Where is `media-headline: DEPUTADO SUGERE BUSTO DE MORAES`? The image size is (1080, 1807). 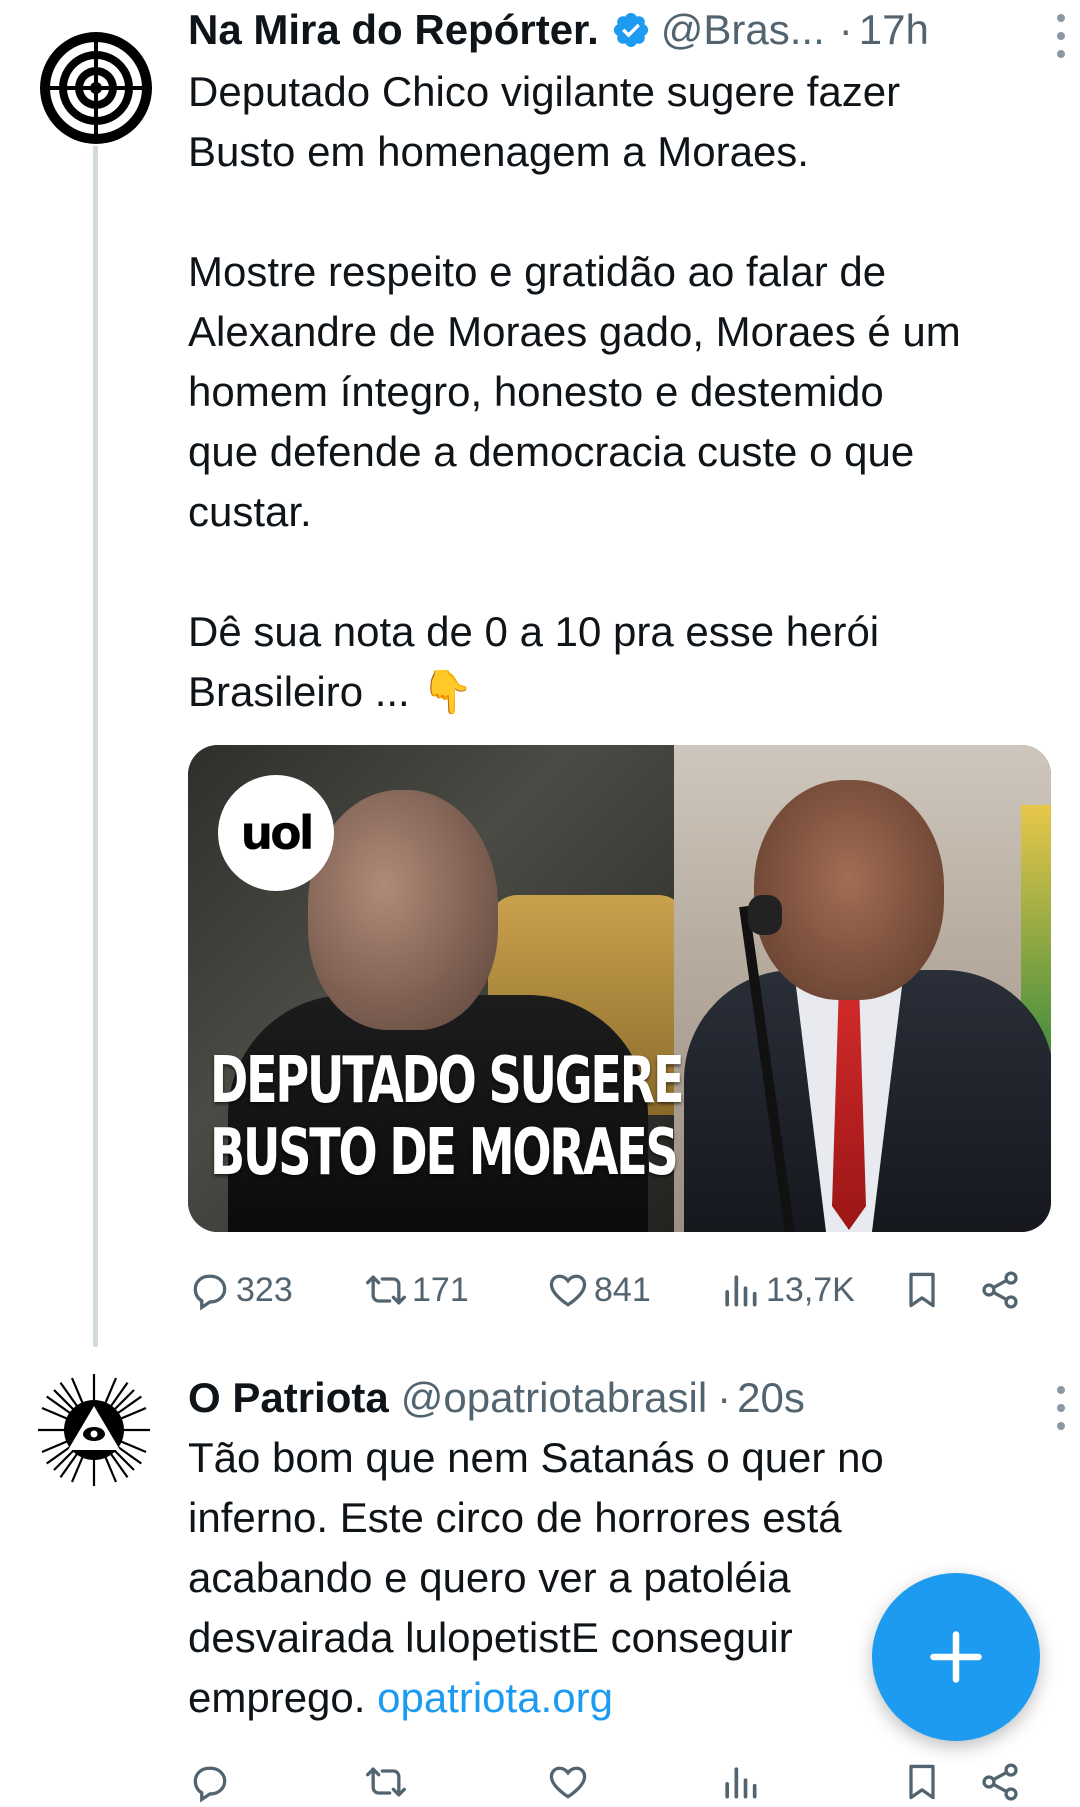
media-headline: DEPUTADO SUGERE BUSTO DE MORAES is located at coordinates (447, 1117).